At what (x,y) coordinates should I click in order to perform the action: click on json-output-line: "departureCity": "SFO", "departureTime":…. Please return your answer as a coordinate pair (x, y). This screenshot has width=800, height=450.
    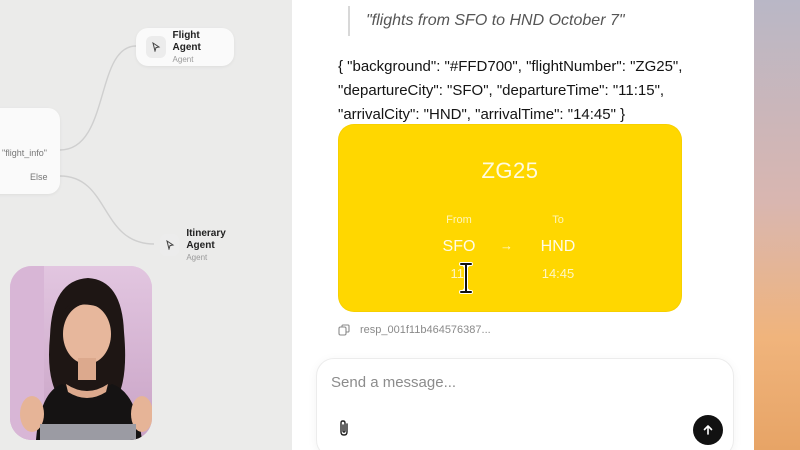
    Looking at the image, I should click on (501, 90).